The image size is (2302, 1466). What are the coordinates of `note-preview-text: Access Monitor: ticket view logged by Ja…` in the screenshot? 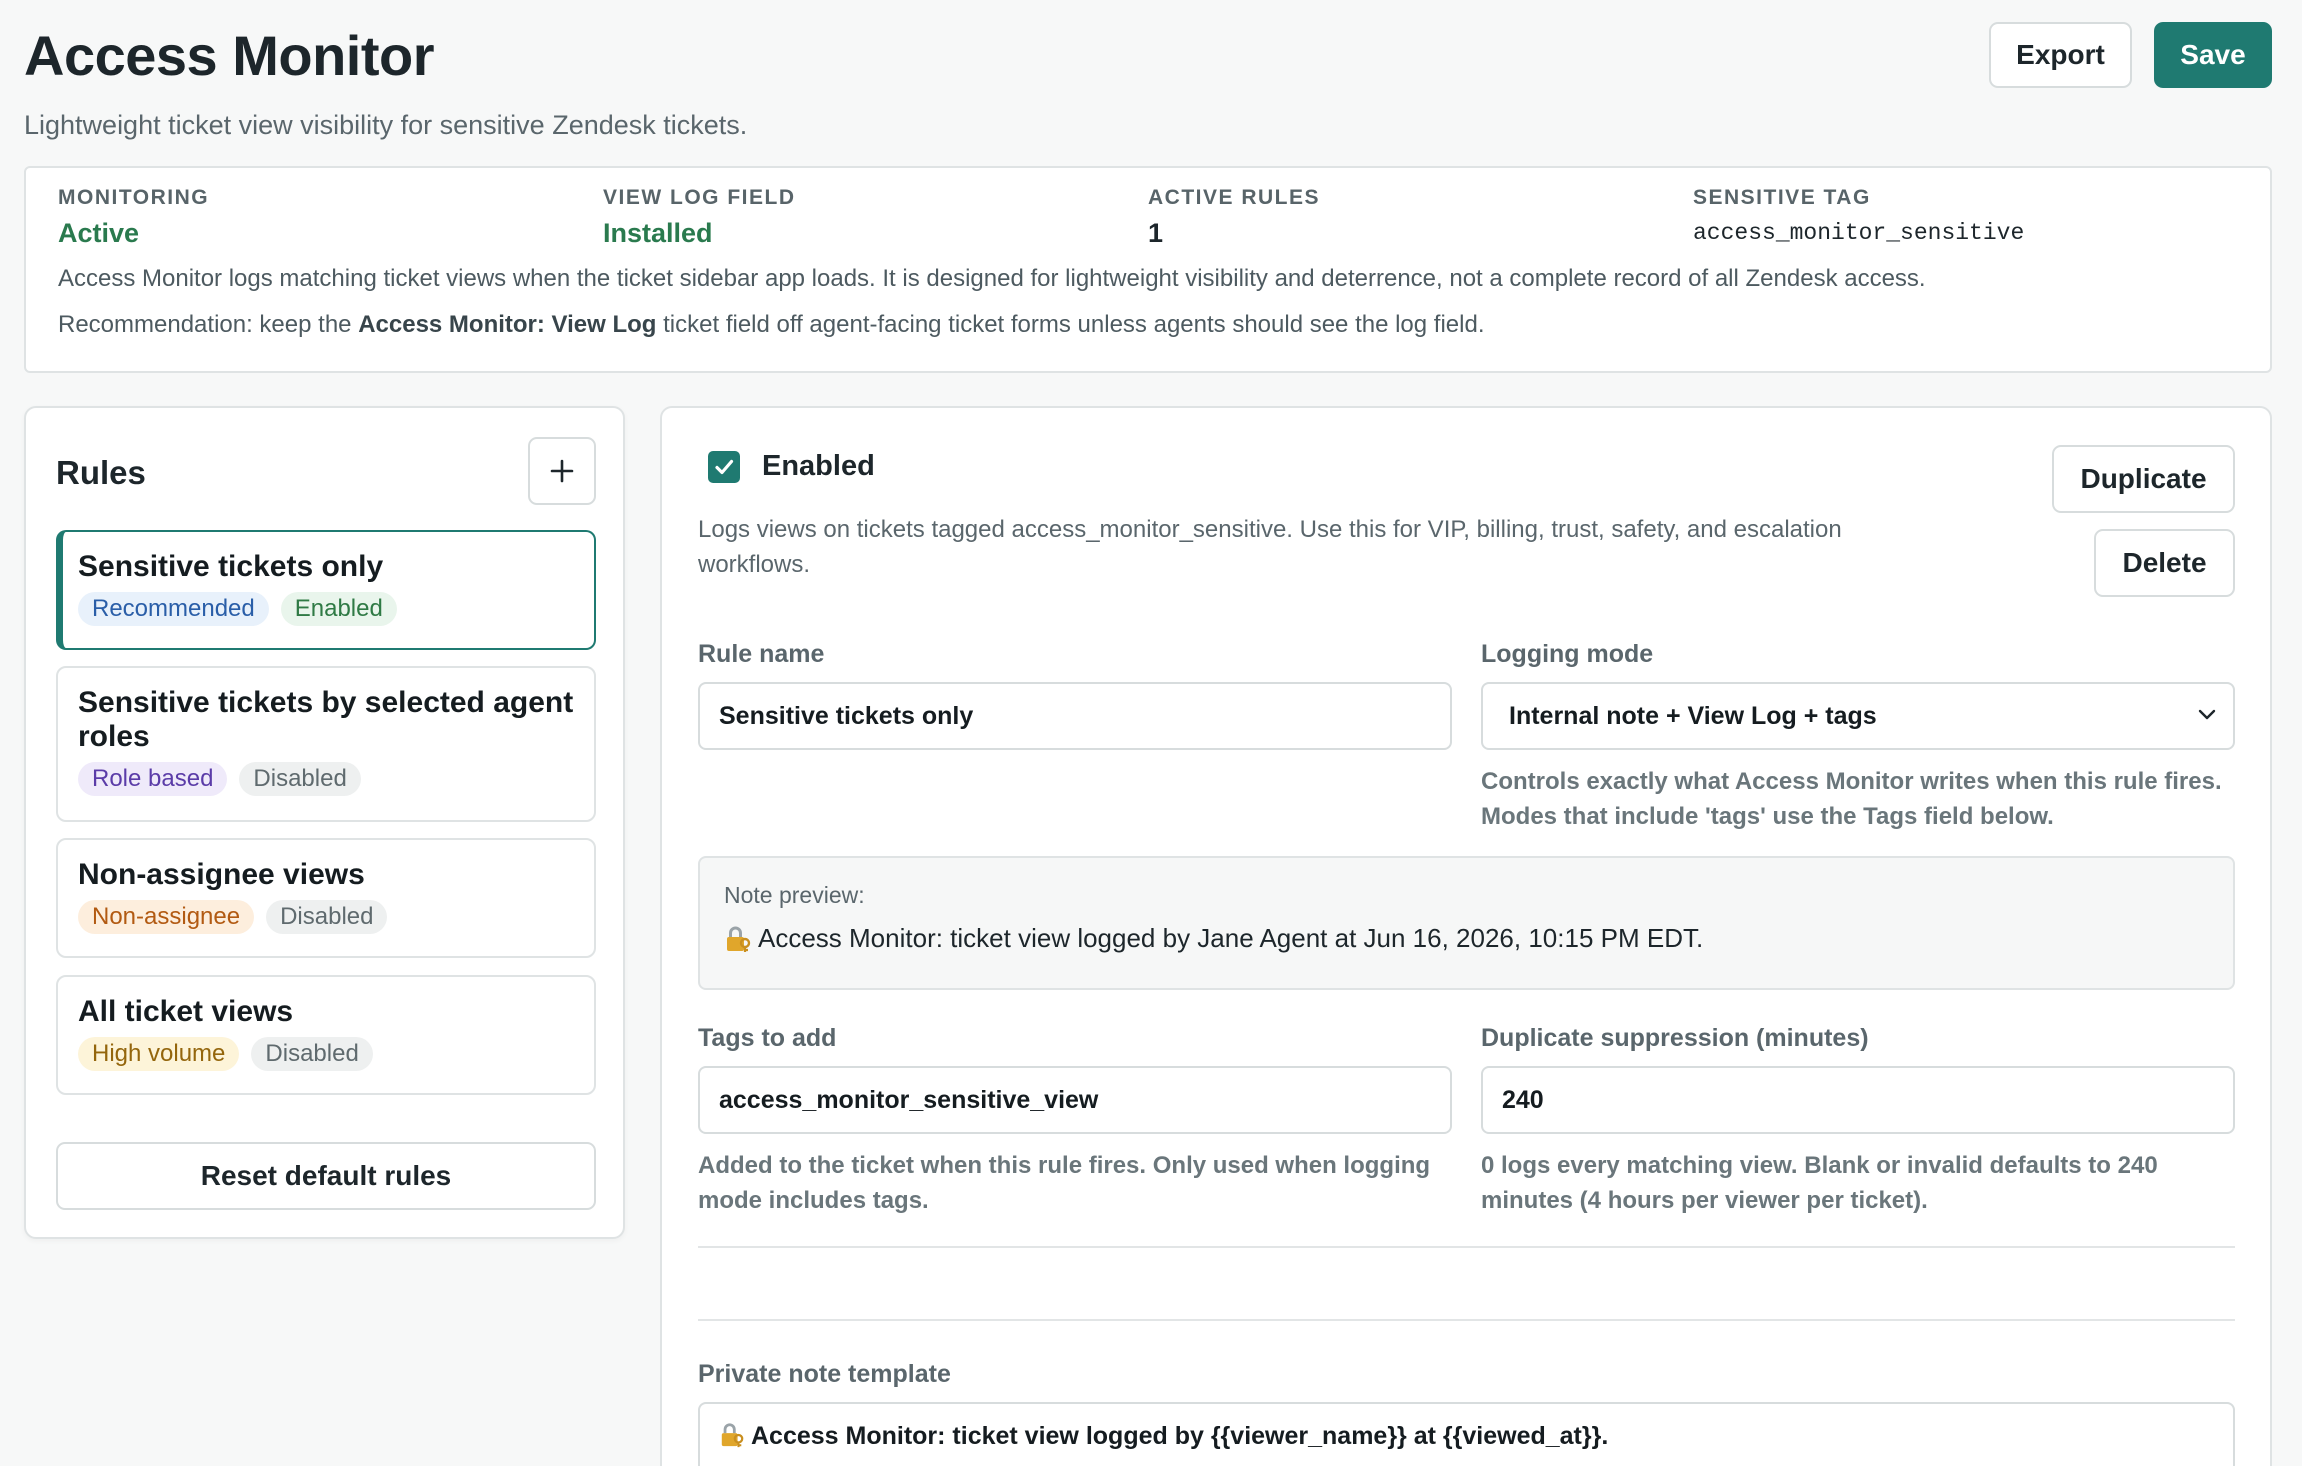 It's located at (1231, 938).